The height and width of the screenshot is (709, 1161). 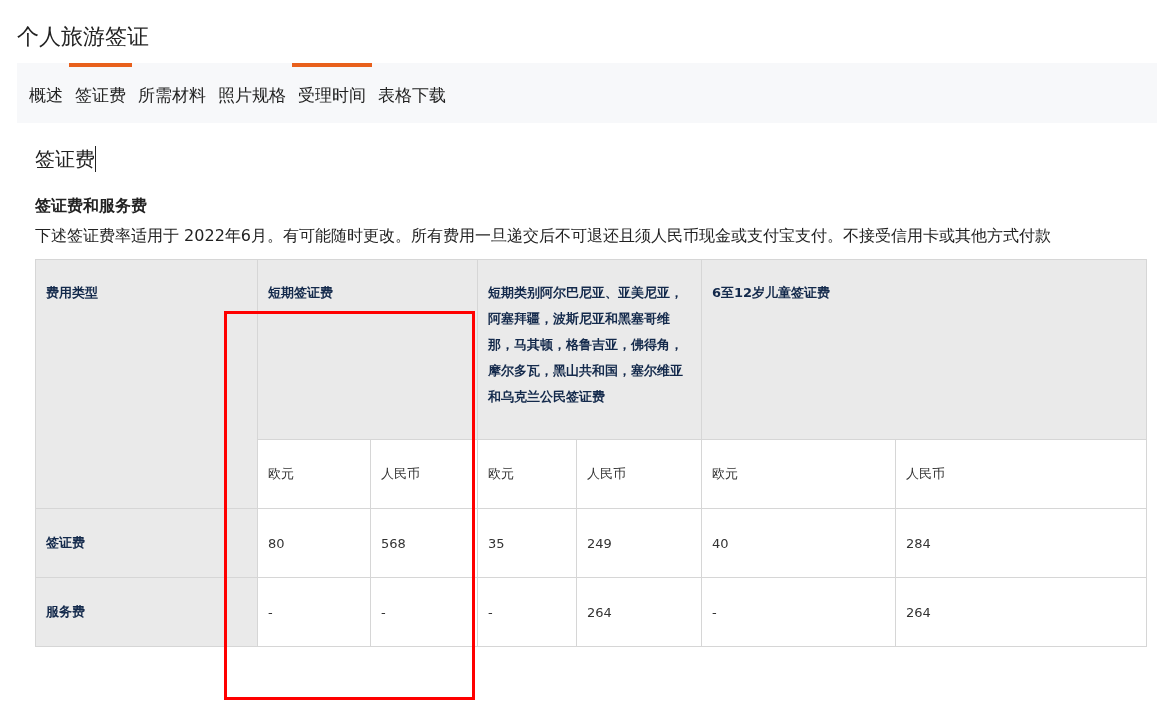 I want to click on table-cell: 249, so click(x=639, y=543).